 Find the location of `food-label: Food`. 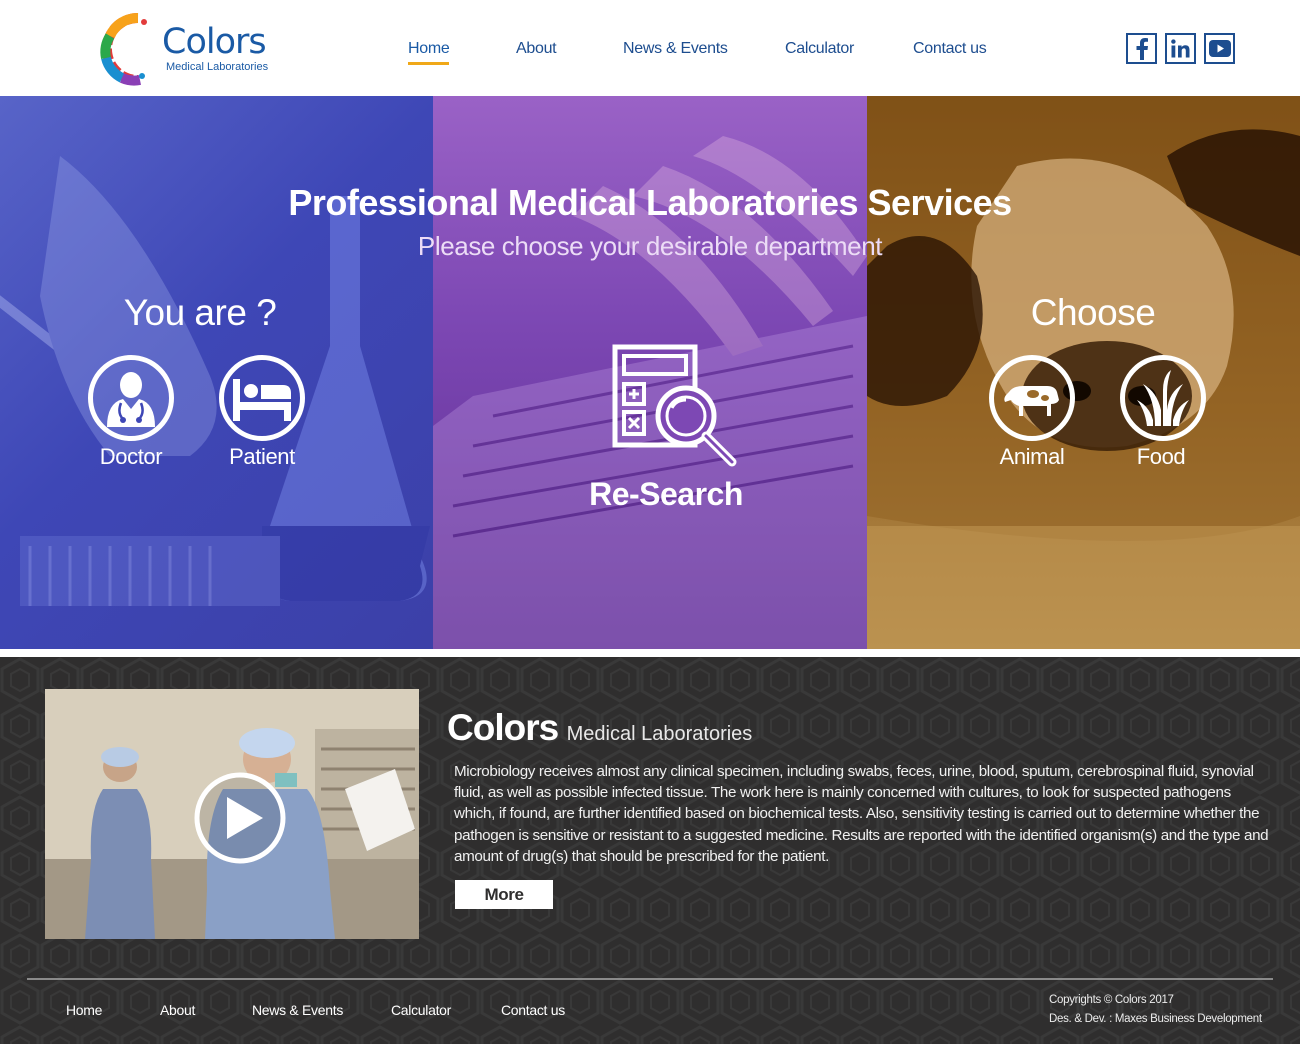

food-label: Food is located at coordinates (1161, 456).